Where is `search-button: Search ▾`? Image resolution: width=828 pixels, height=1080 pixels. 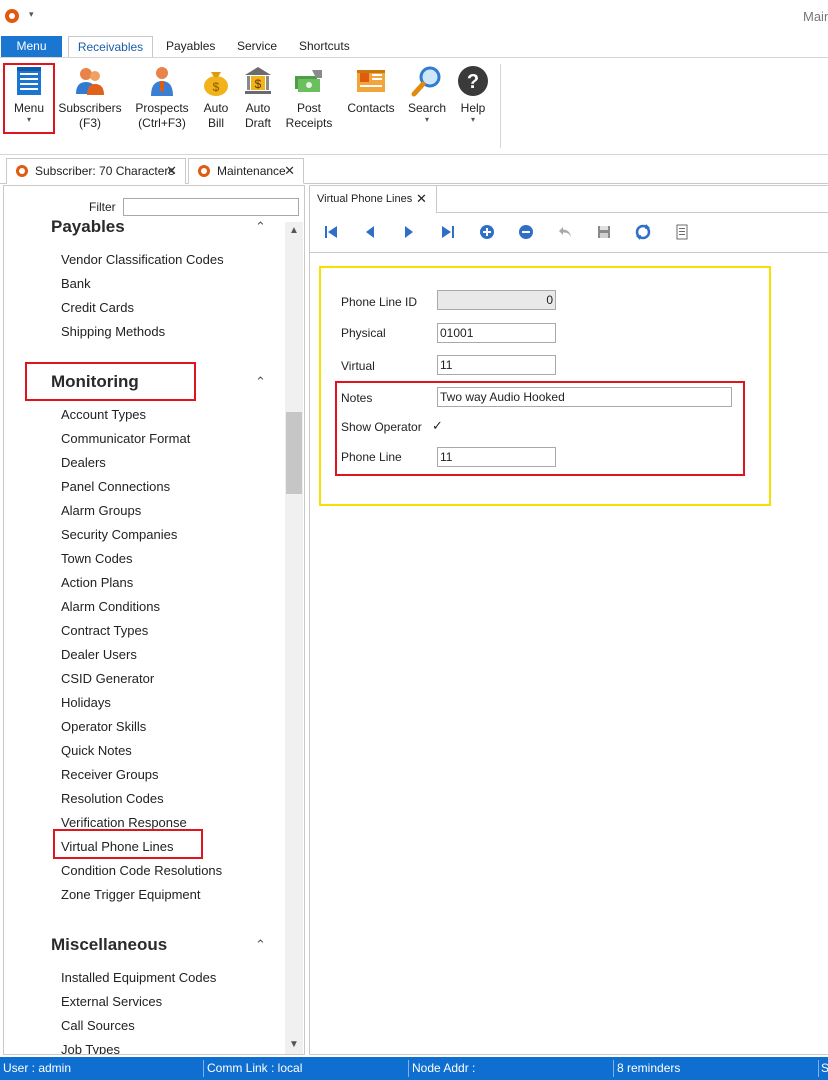 search-button: Search ▾ is located at coordinates (427, 94).